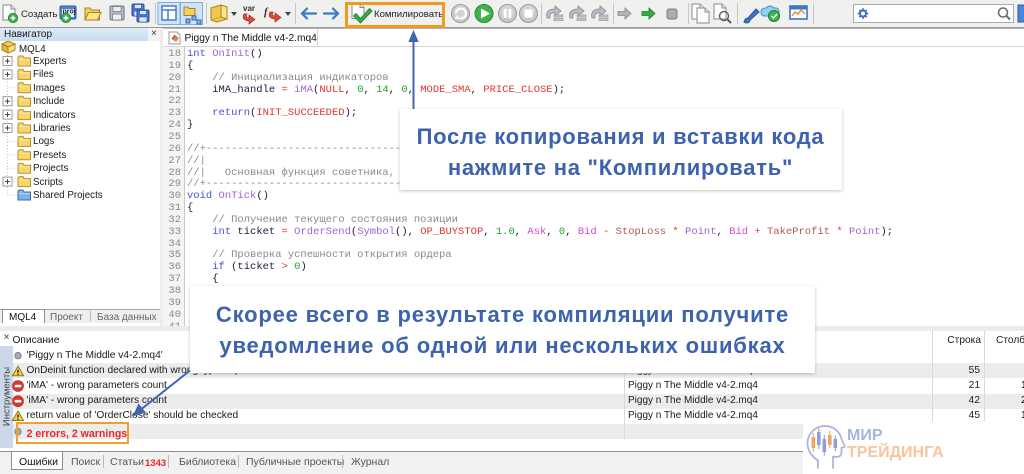  Describe the element at coordinates (895, 451) in the screenshot. I see `svg-text: ТРЕЙДИНГА` at that location.